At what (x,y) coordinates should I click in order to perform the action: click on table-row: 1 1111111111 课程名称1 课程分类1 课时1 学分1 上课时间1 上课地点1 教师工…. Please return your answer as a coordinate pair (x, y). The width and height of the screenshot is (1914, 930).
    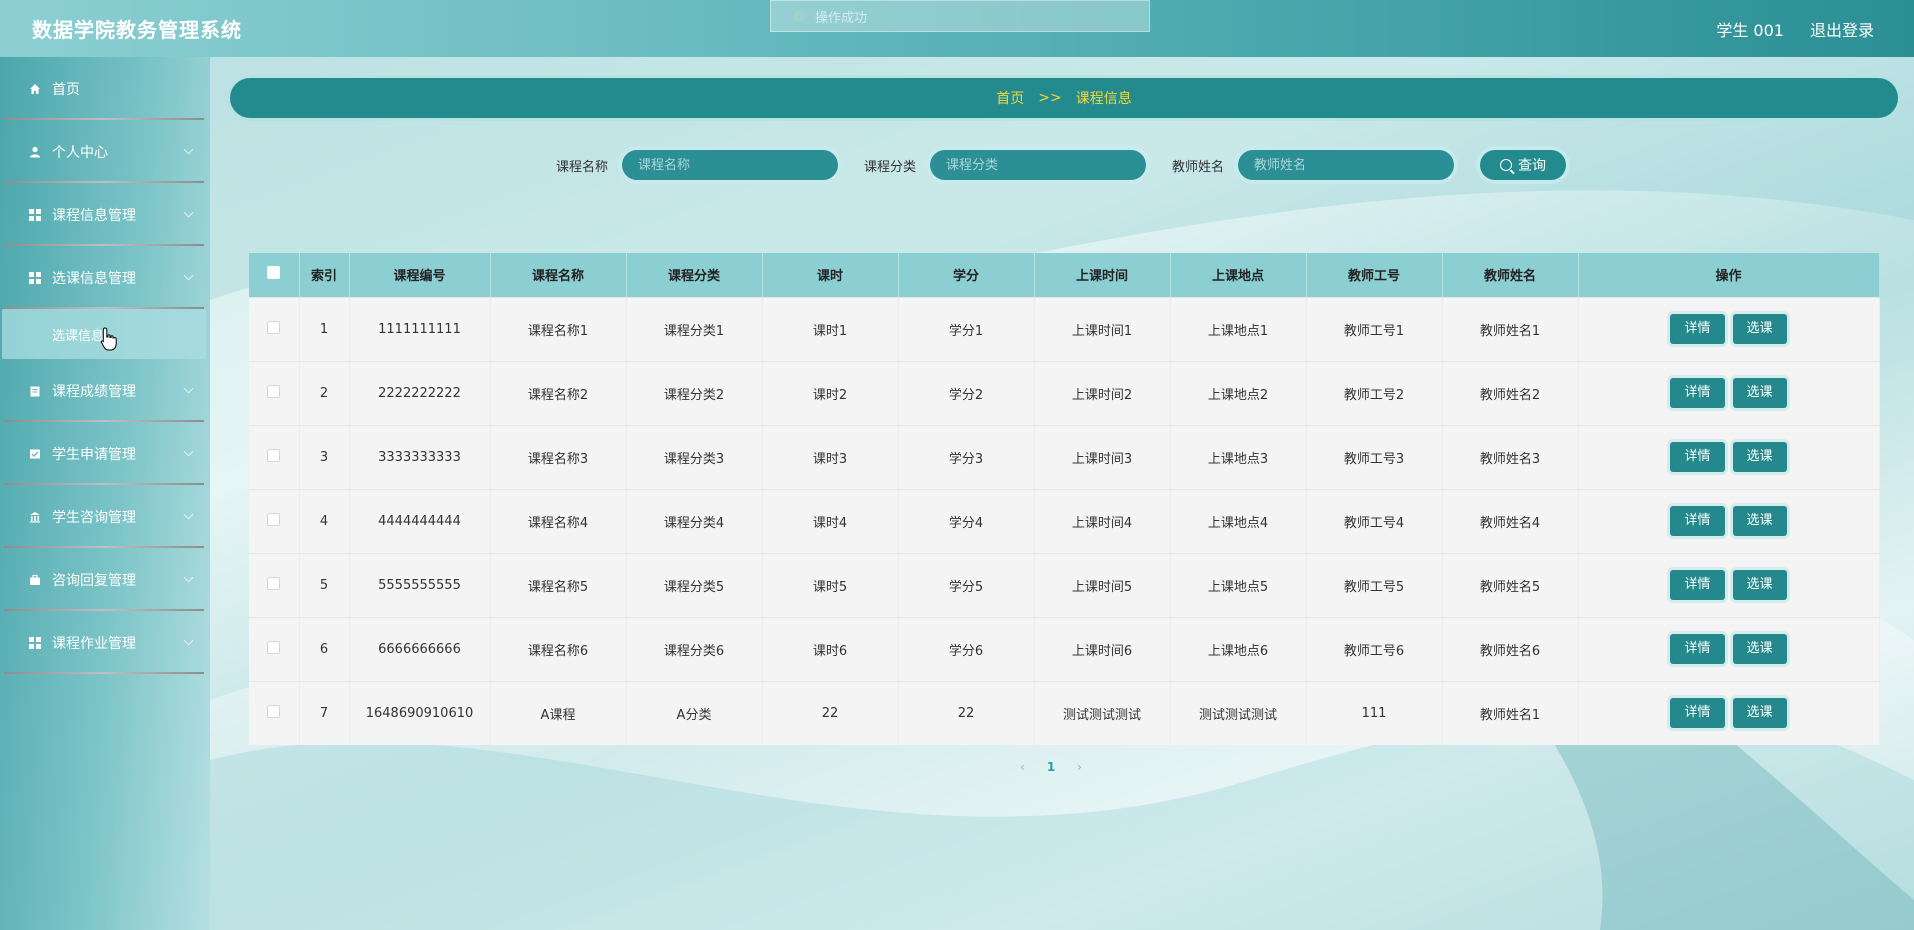
    Looking at the image, I should click on (1064, 329).